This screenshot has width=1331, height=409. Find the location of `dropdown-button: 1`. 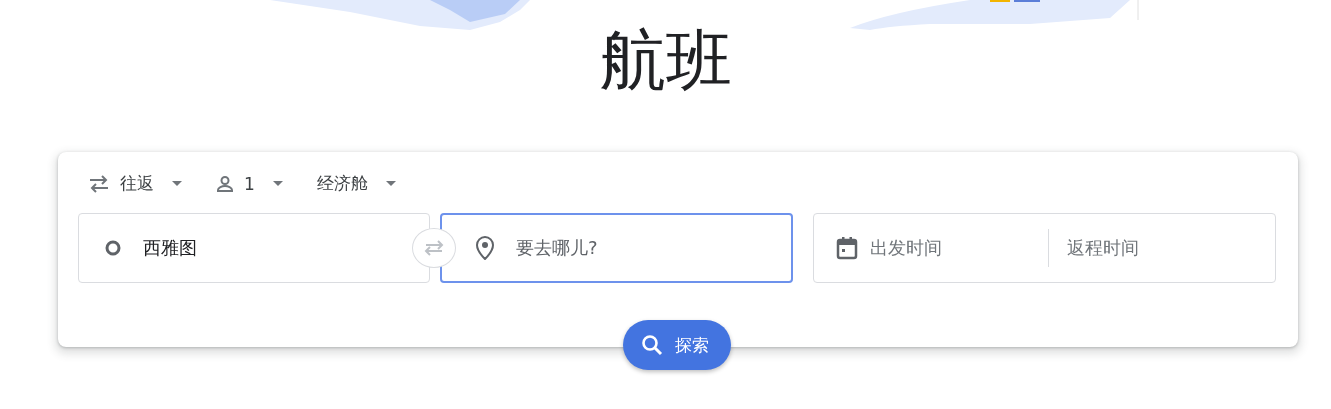

dropdown-button: 1 is located at coordinates (249, 183).